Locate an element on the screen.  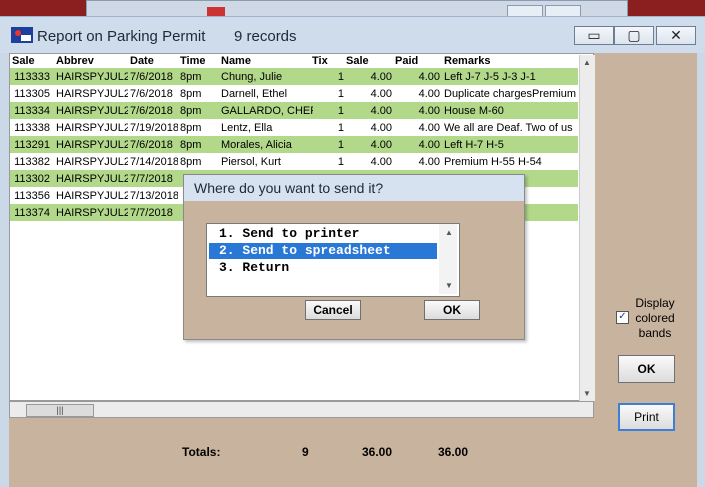
app-icon is located at coordinates (22, 35).